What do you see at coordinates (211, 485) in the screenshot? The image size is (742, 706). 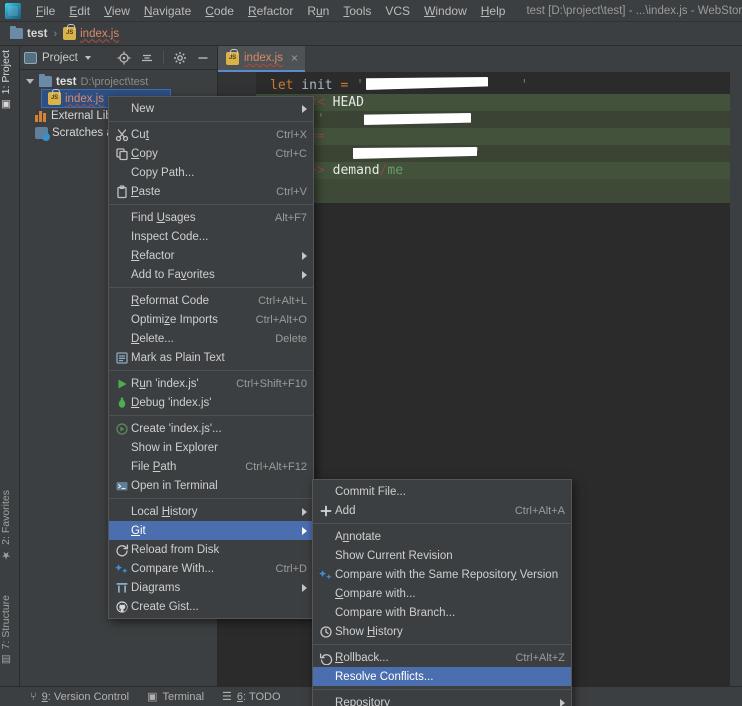 I see `menu-item-open-in-terminal: Open in Terminal` at bounding box center [211, 485].